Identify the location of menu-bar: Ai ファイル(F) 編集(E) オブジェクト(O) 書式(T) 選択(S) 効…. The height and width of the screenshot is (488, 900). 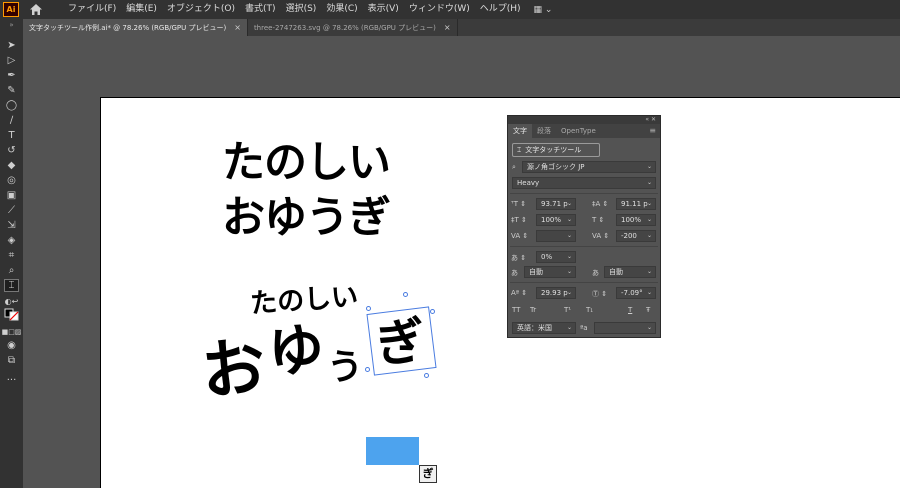
(450, 9).